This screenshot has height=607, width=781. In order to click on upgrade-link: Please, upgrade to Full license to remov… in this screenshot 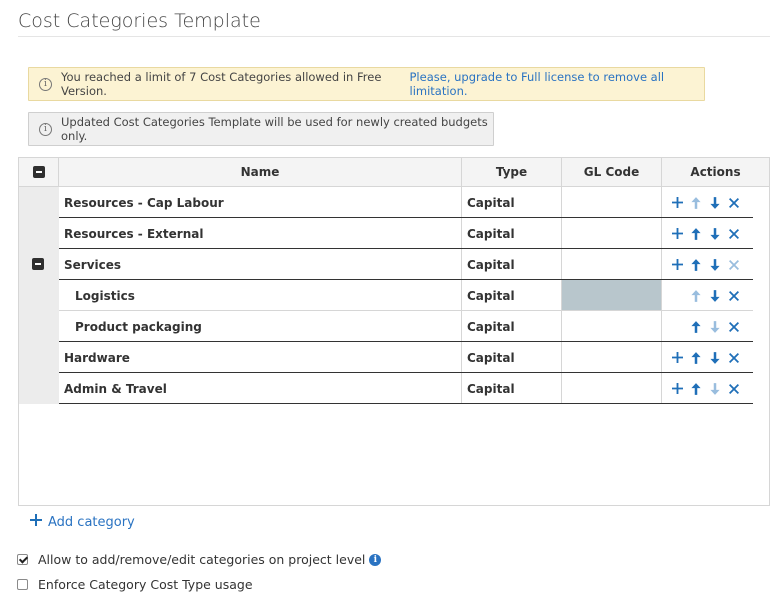, I will do `click(557, 84)`.